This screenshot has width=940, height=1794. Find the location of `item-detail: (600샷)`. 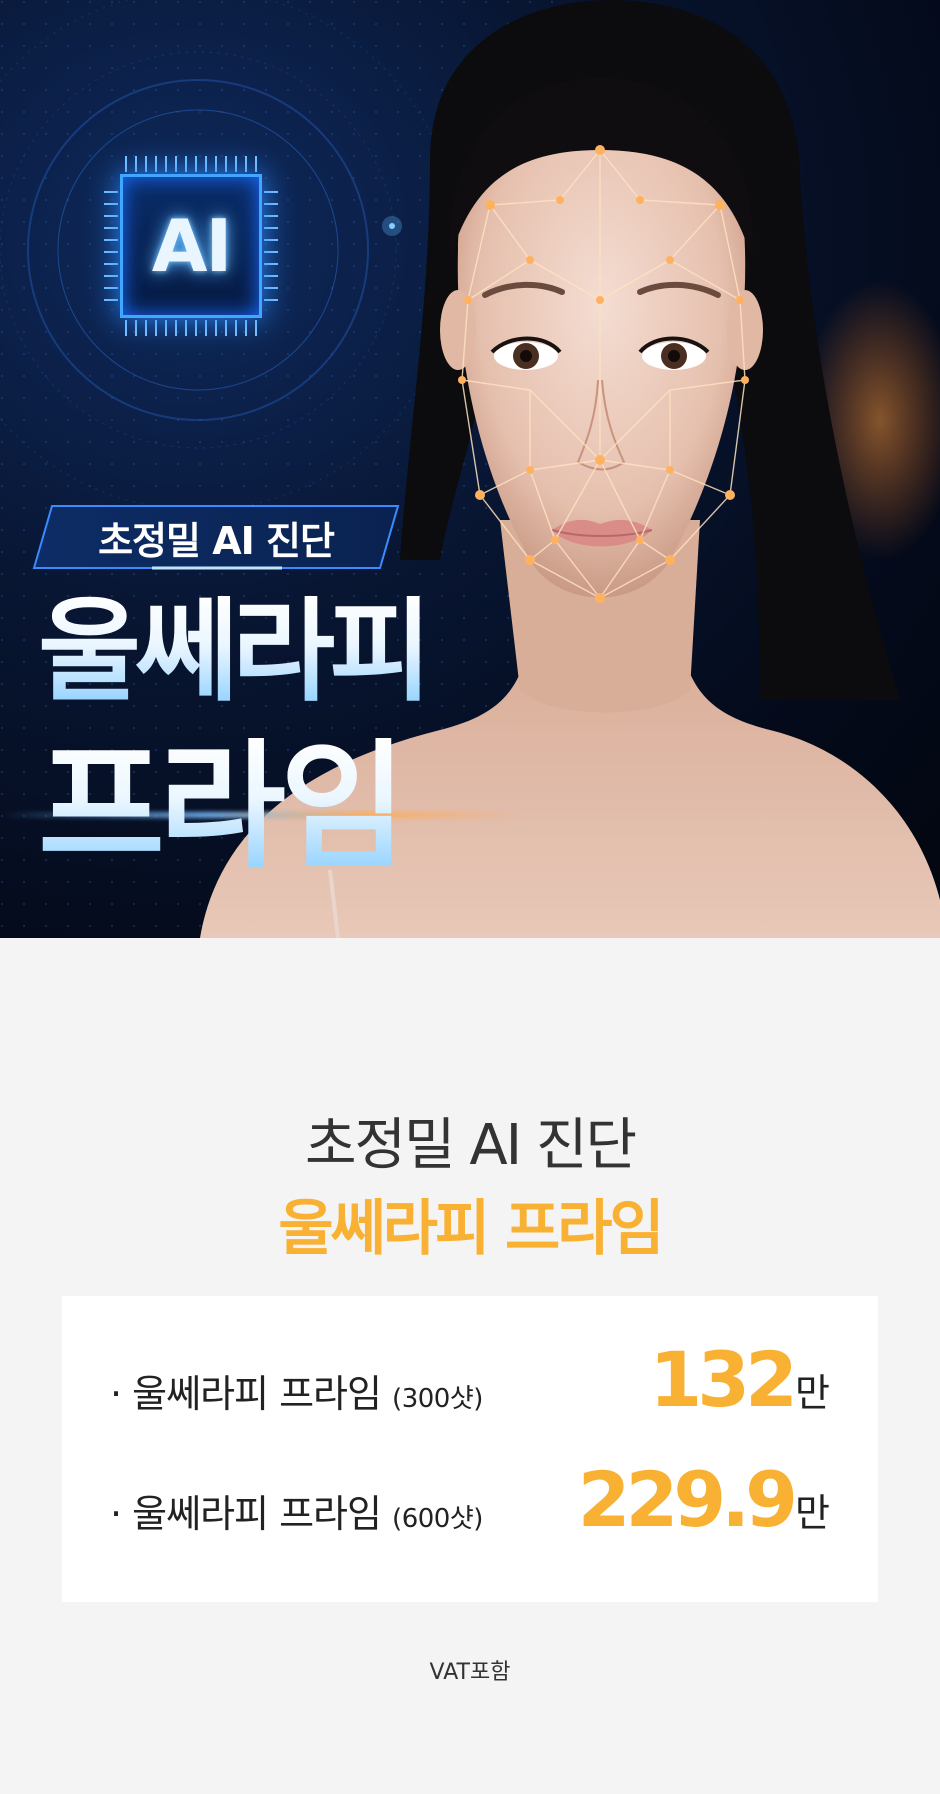

item-detail: (600샷) is located at coordinates (437, 1519).